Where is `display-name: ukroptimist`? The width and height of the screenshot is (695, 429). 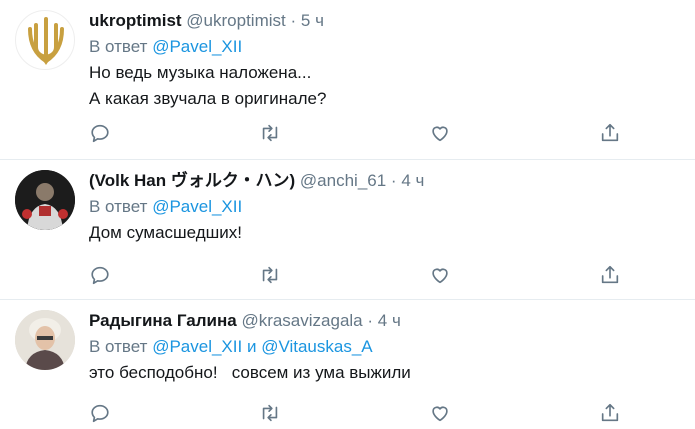
display-name: ukroptimist is located at coordinates (135, 20).